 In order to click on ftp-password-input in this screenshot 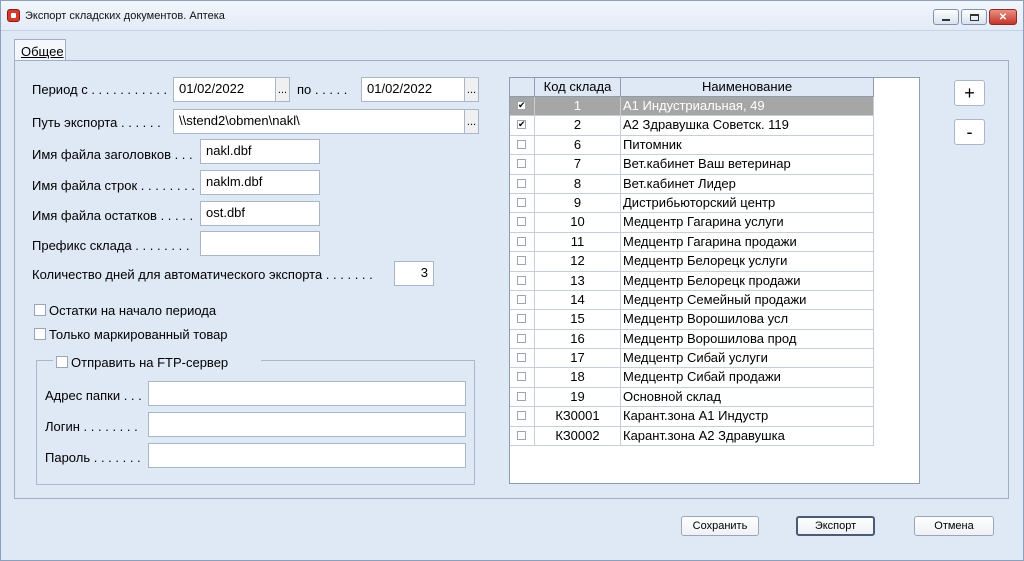, I will do `click(307, 455)`.